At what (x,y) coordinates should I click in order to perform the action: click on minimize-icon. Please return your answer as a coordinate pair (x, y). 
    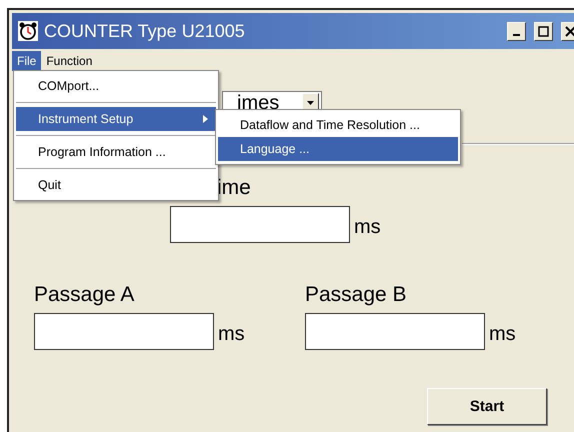
    Looking at the image, I should click on (516, 35).